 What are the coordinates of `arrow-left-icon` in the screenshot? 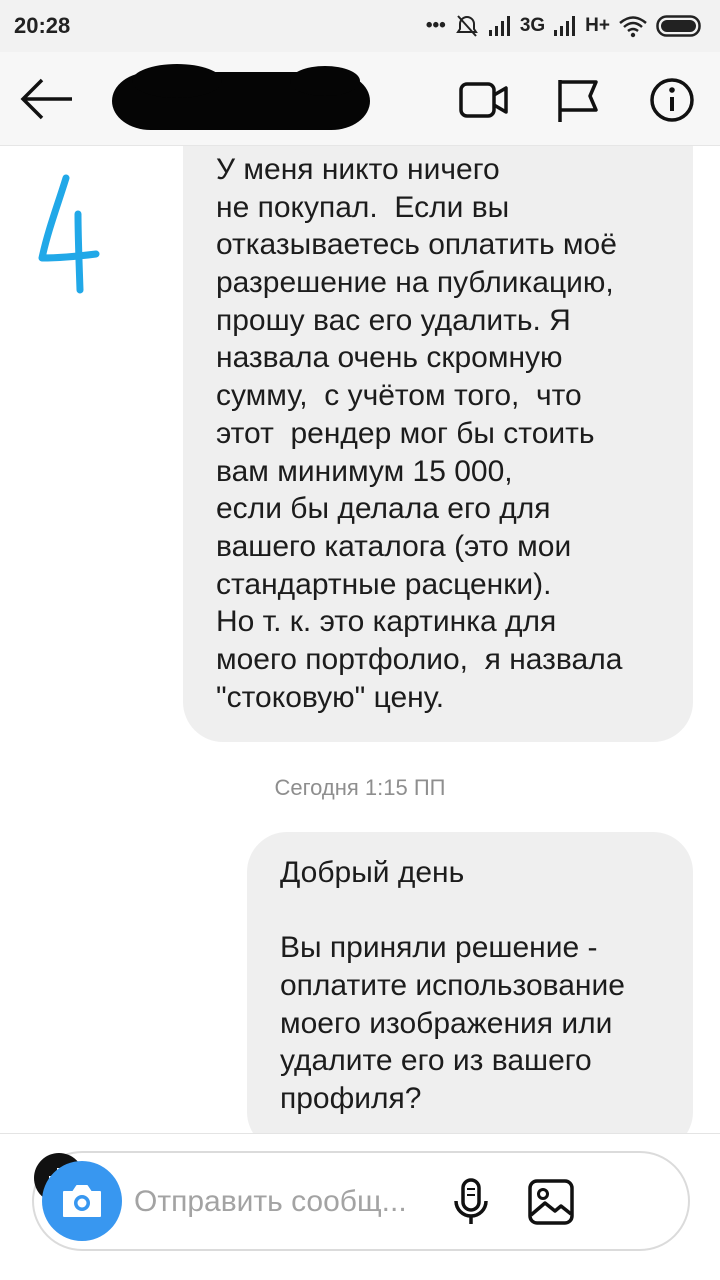 It's located at (46, 99).